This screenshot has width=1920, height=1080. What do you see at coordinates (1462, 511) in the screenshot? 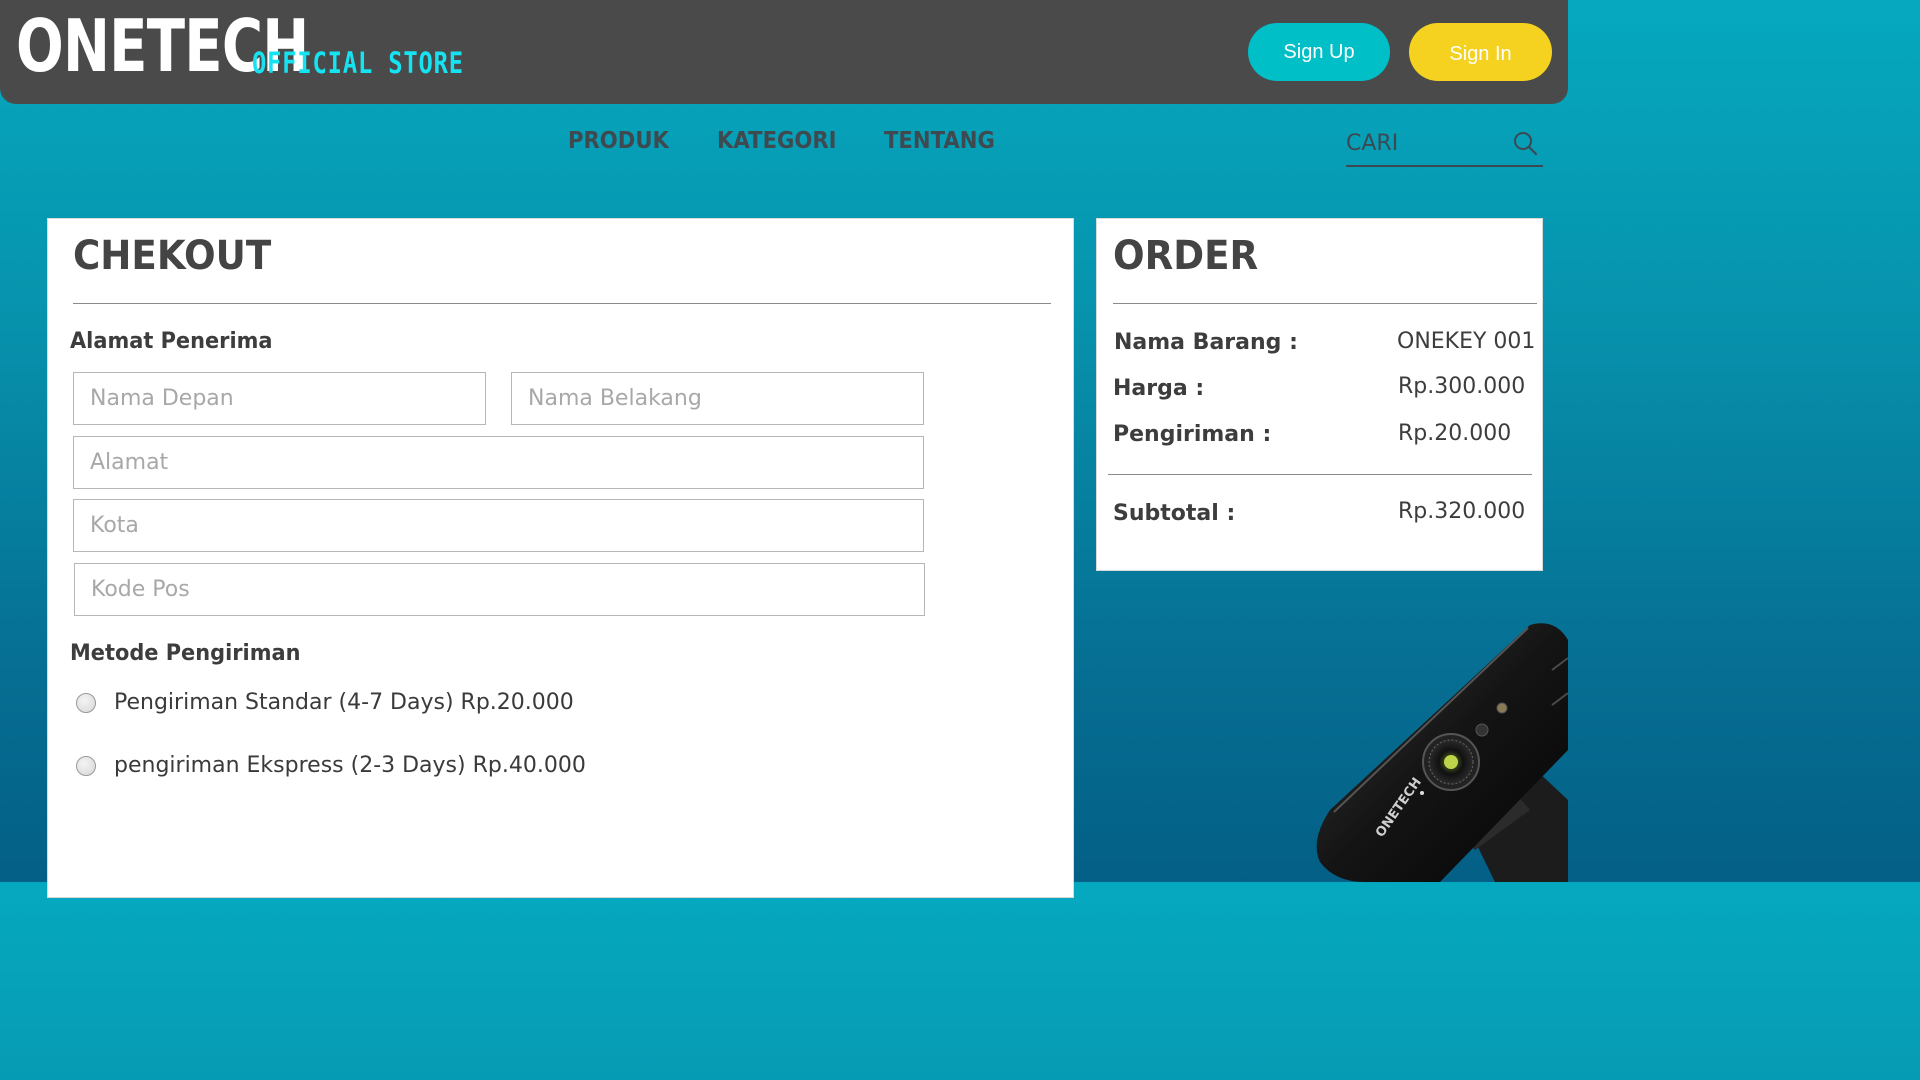
I see `subtotal-value: Rp.320.000` at bounding box center [1462, 511].